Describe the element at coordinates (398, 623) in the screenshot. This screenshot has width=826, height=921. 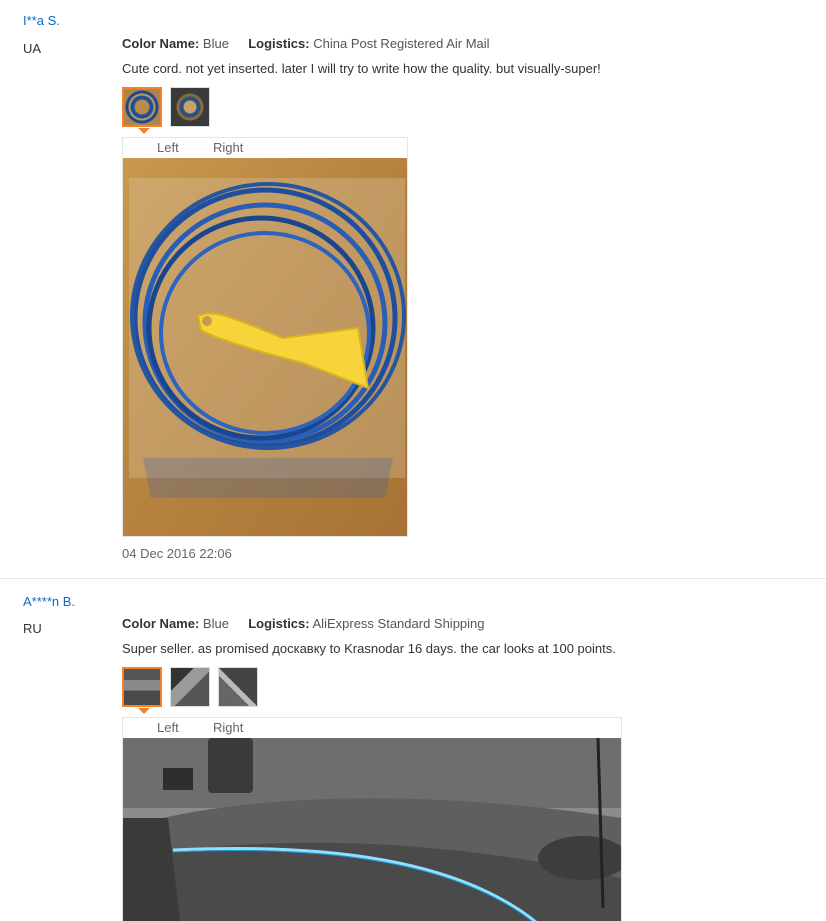
I see `logistics-value: AliExpress Standard Shipping` at that location.